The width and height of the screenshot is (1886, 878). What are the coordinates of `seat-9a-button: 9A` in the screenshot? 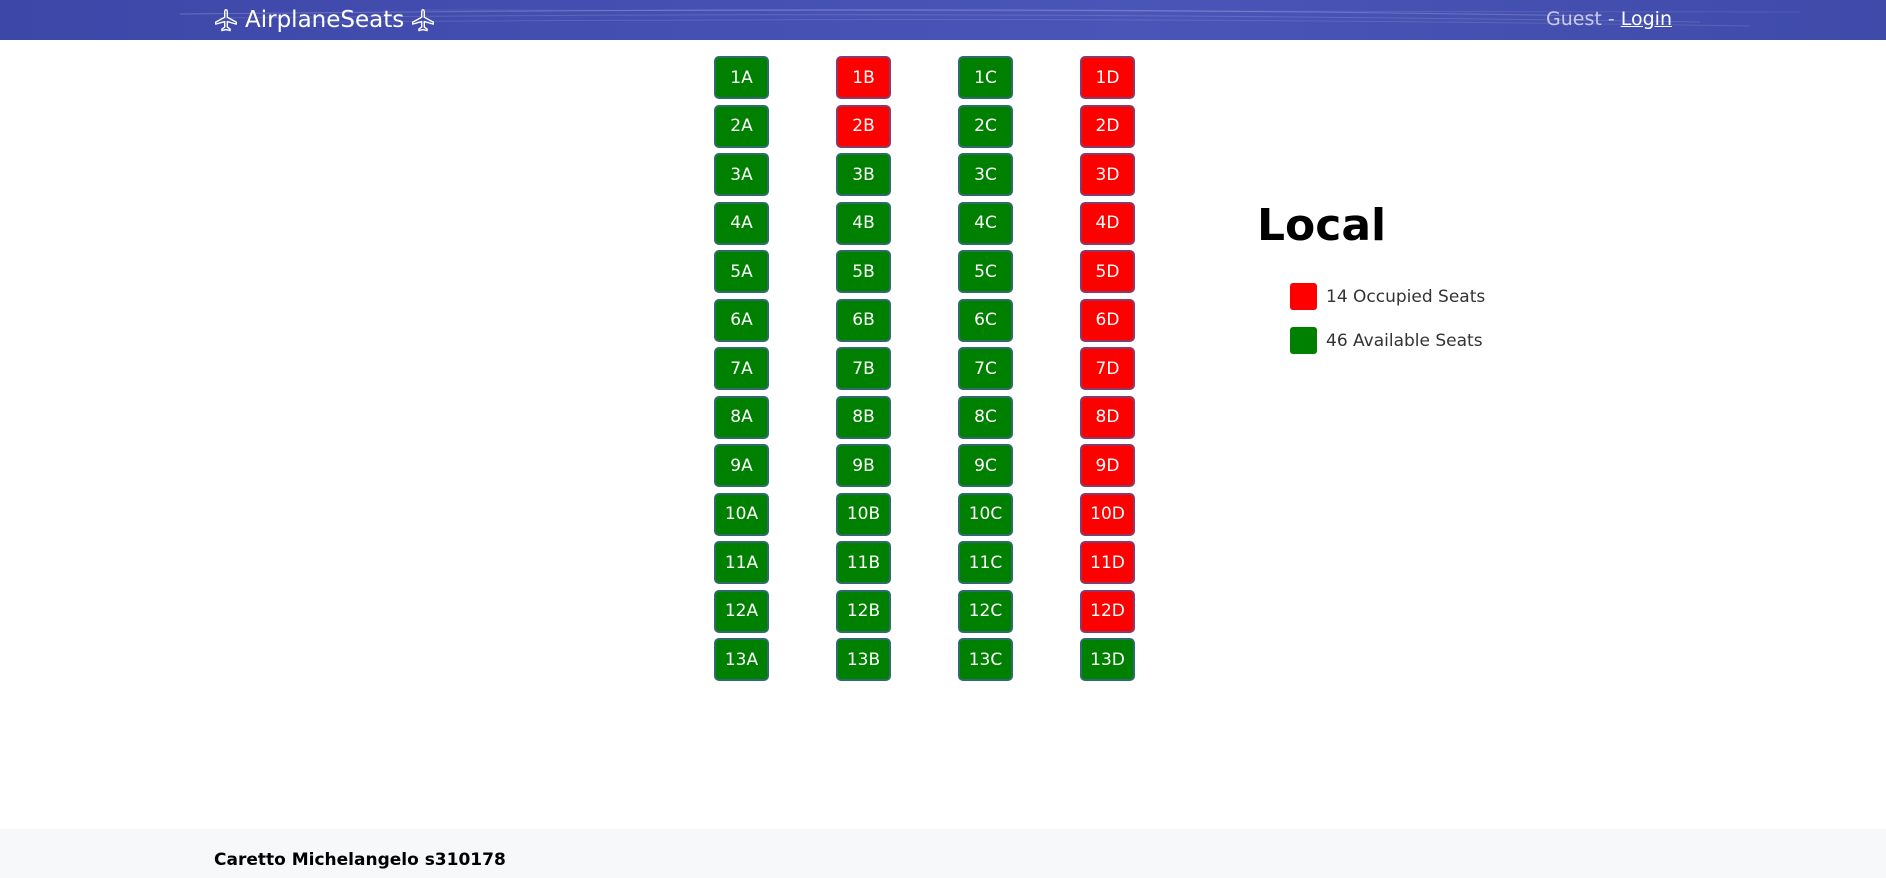 It's located at (741, 465).